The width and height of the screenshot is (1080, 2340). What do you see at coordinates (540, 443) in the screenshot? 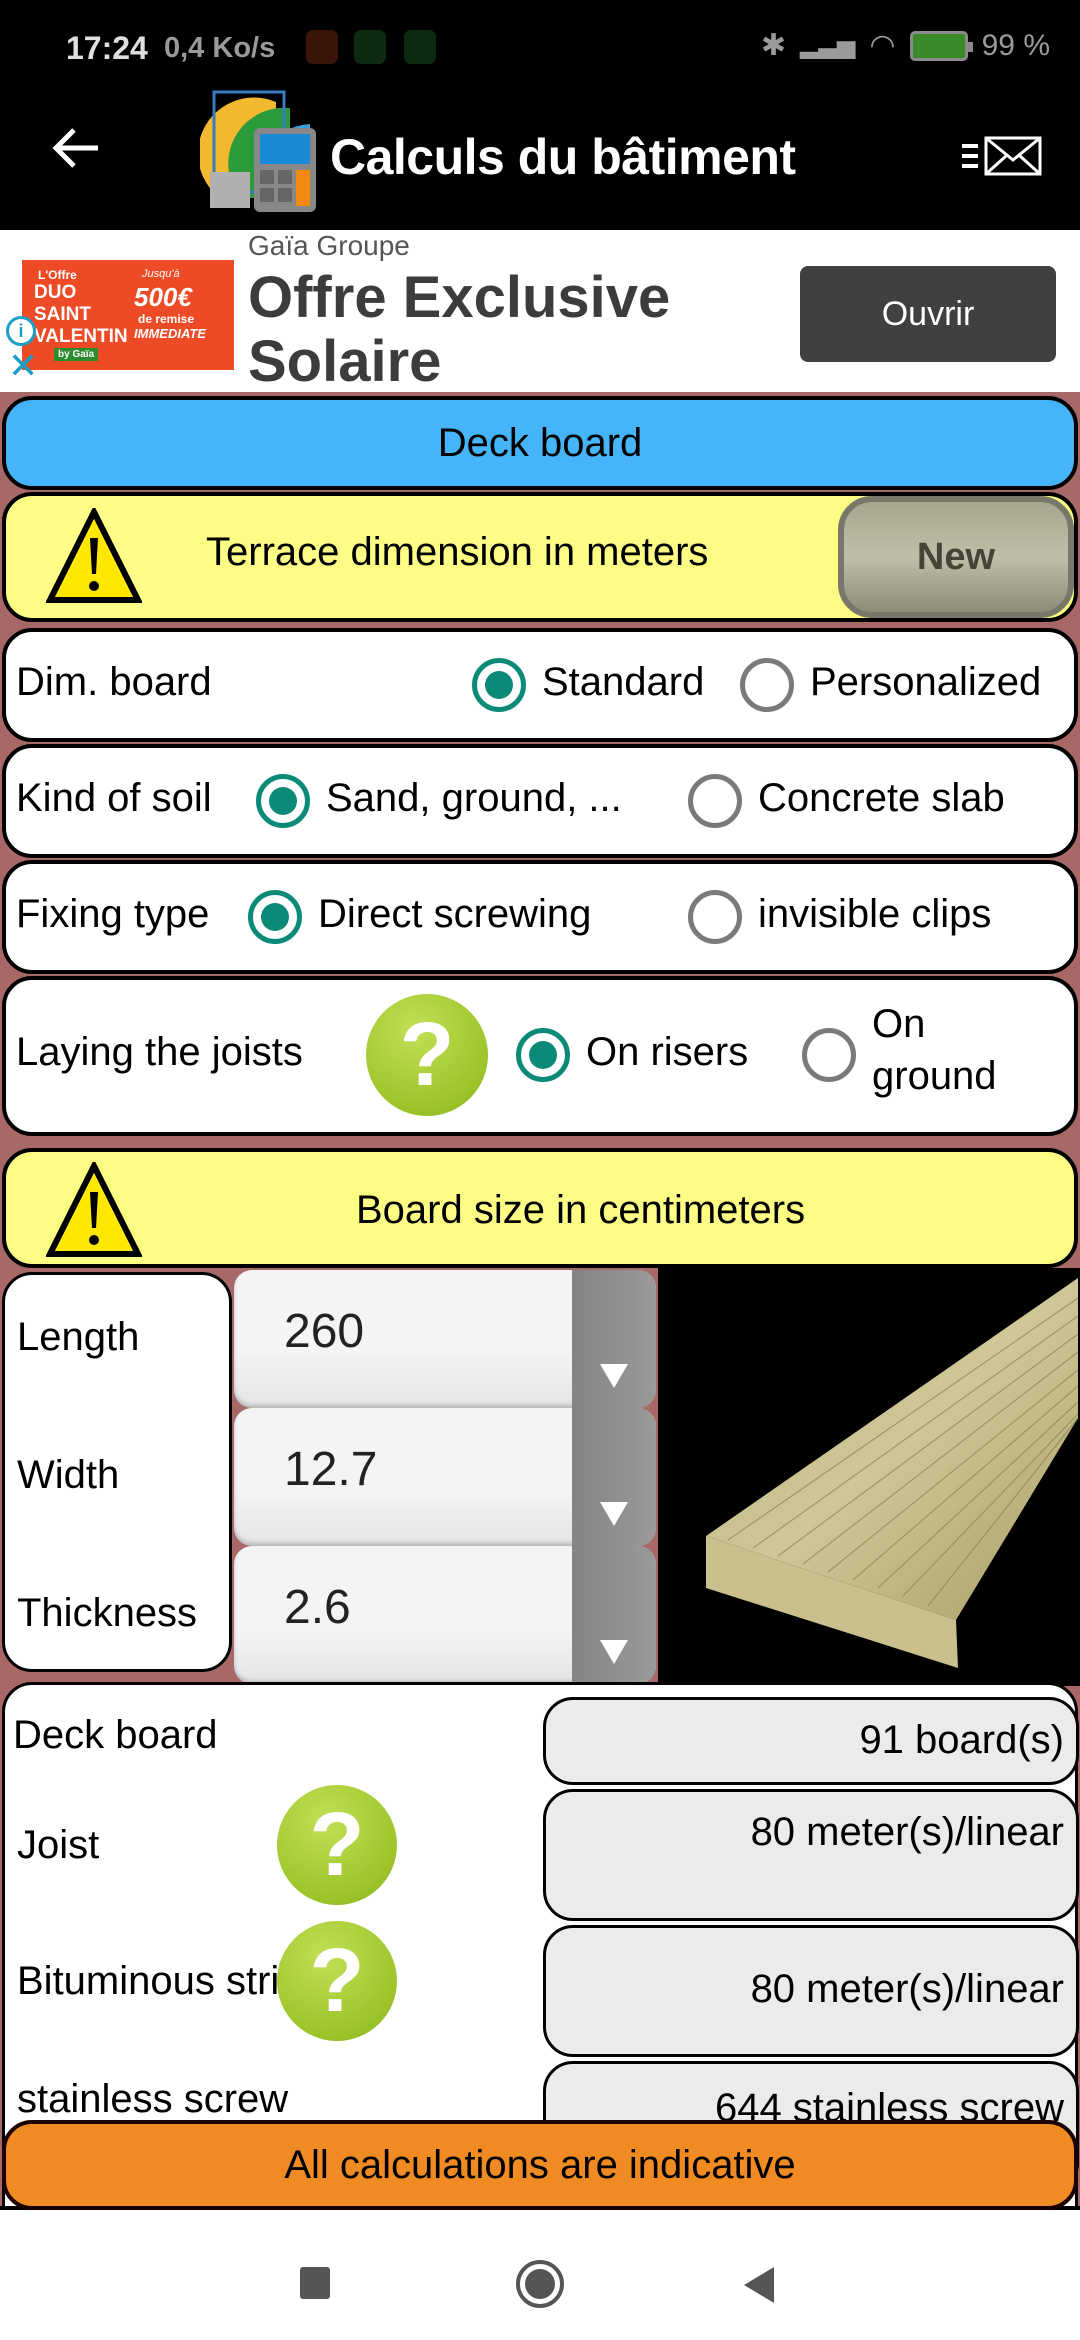
I see `section-title: Deck board` at bounding box center [540, 443].